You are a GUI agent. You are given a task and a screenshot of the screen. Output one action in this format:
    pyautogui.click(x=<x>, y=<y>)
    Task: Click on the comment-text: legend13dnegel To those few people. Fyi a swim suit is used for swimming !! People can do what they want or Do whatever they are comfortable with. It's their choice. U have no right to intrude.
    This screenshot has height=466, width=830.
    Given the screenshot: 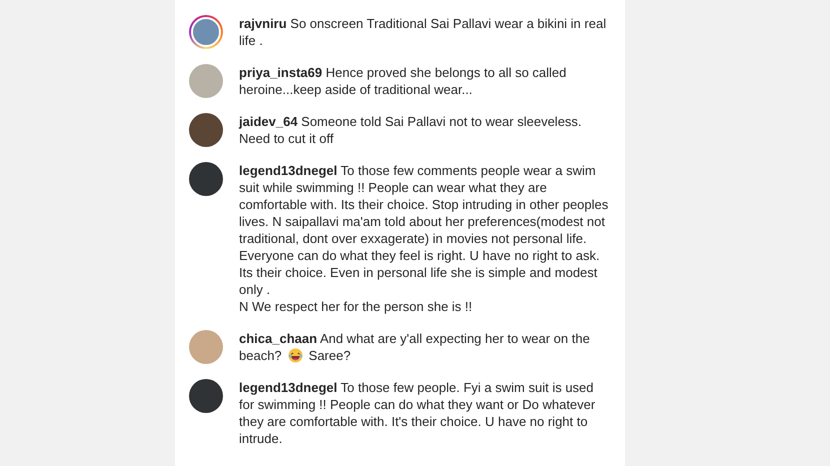 What is the action you would take?
    pyautogui.click(x=417, y=413)
    